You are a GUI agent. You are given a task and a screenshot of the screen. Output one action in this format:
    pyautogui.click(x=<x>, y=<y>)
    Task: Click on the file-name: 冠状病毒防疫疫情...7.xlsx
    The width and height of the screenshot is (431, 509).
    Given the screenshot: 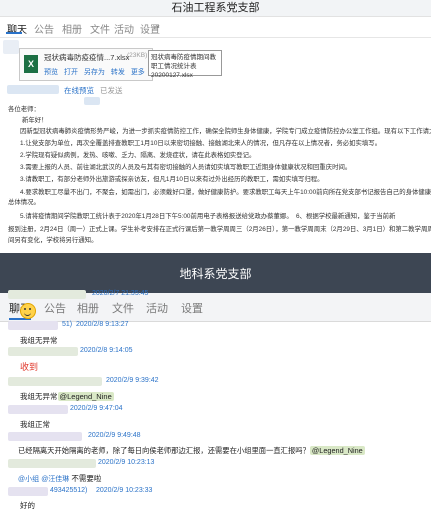 What is the action you would take?
    pyautogui.click(x=87, y=57)
    